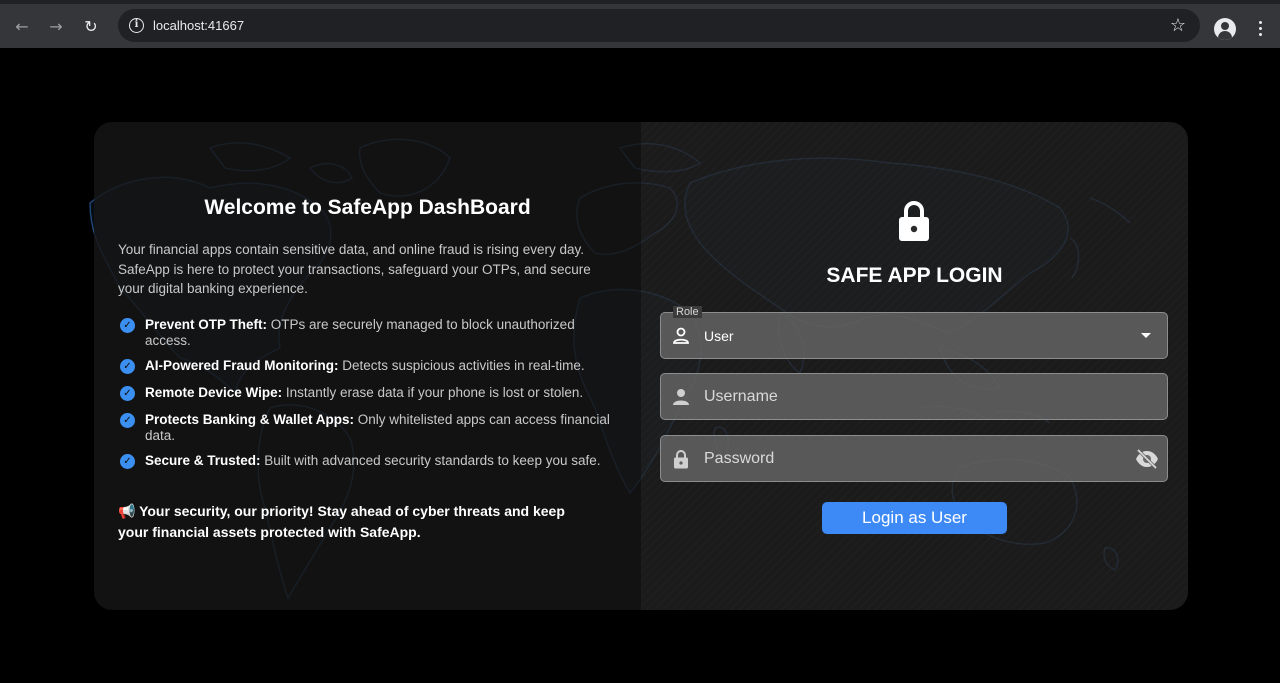  Describe the element at coordinates (687, 312) in the screenshot. I see `role-label: Role` at that location.